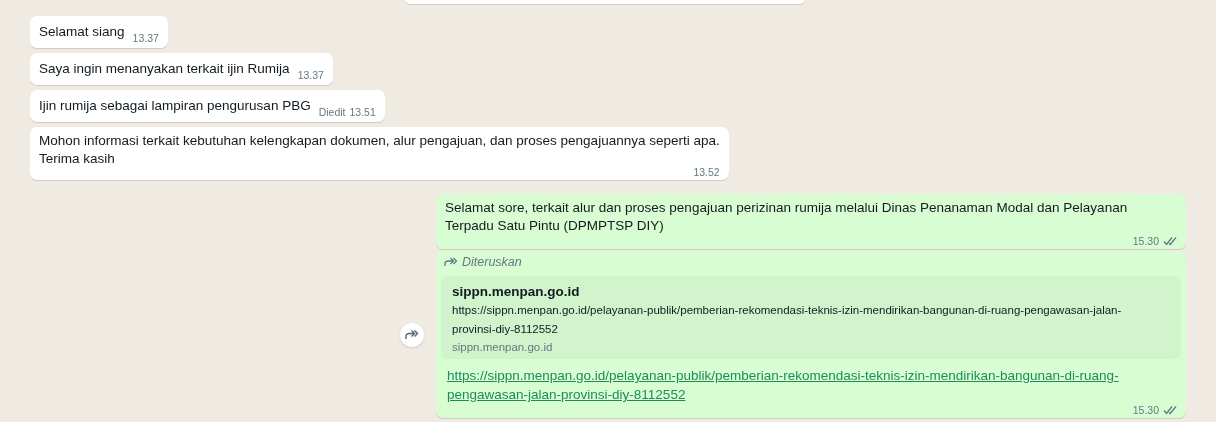 The height and width of the screenshot is (422, 1216). Describe the element at coordinates (492, 262) in the screenshot. I see `forwarded-label: Diteruskan` at that location.